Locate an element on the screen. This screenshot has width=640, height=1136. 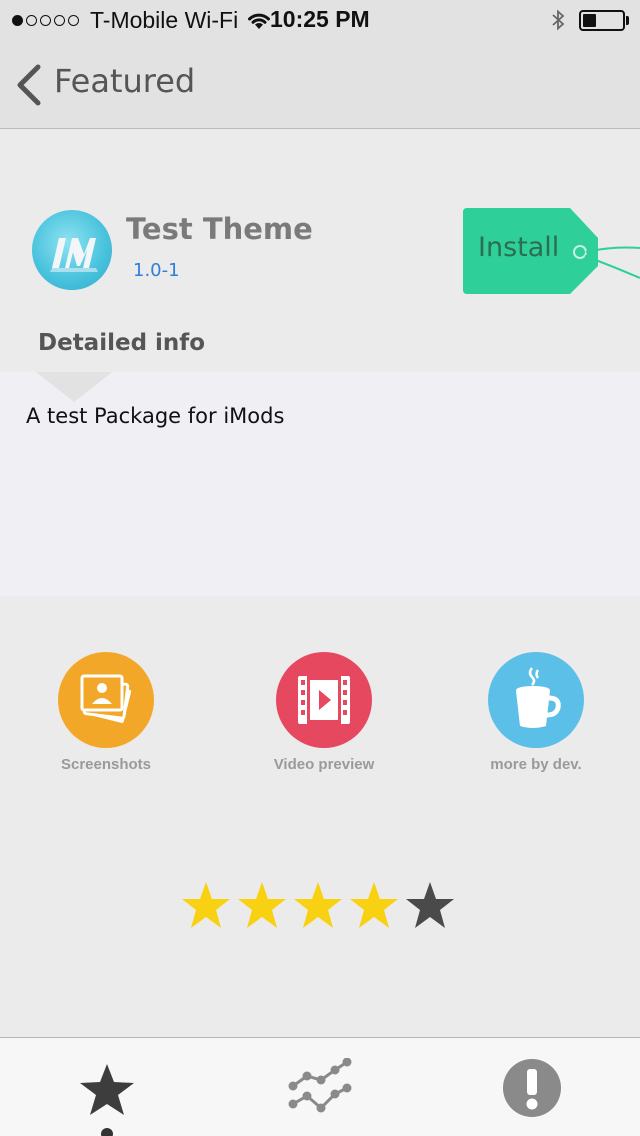
more-by-dev-action: more by dev. is located at coordinates (536, 712).